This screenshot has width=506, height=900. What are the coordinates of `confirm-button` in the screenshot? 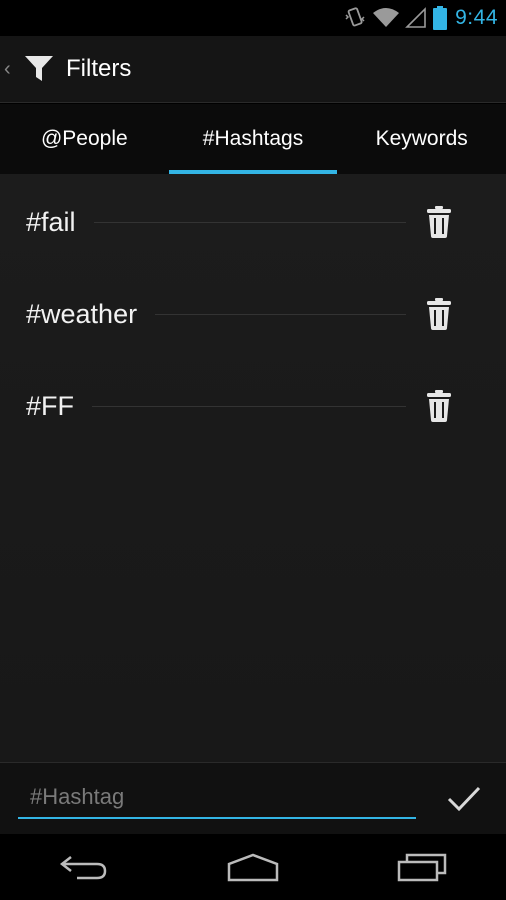 It's located at (464, 799).